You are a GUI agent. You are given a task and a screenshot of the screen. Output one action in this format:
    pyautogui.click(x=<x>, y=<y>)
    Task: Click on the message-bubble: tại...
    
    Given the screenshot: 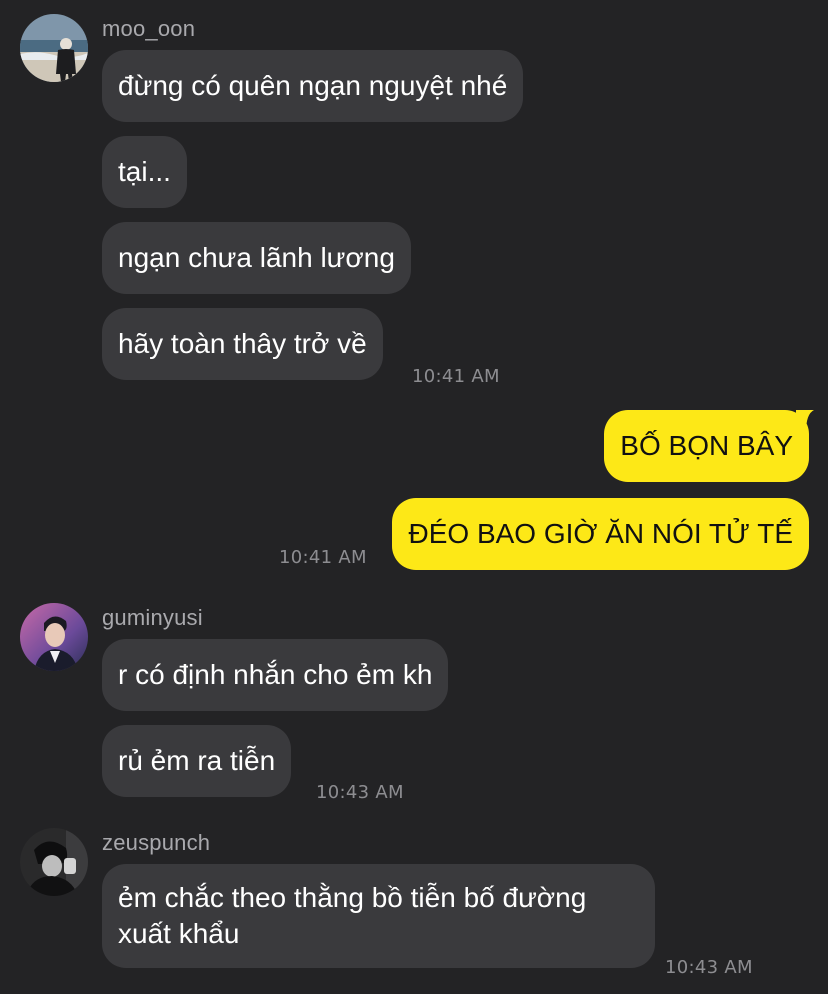 What is the action you would take?
    pyautogui.click(x=144, y=172)
    